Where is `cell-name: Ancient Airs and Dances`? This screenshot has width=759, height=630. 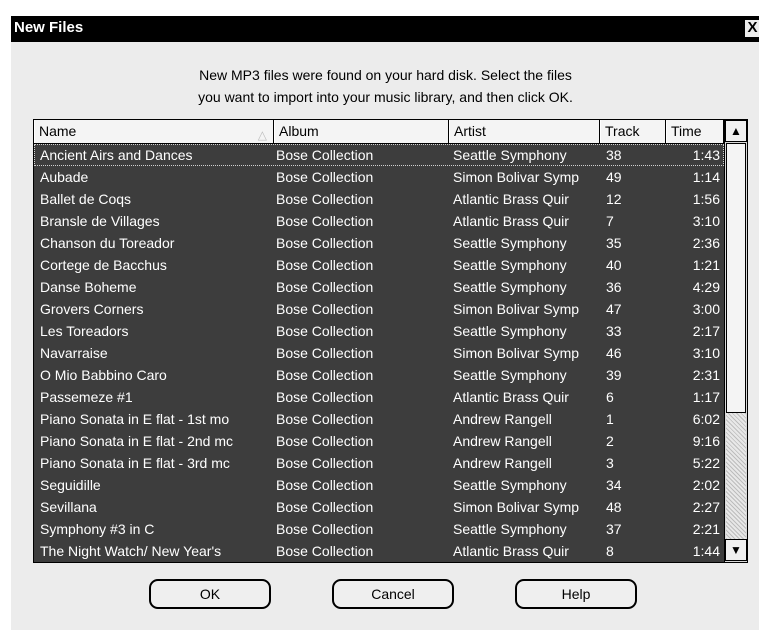
cell-name: Ancient Airs and Dances is located at coordinates (116, 155).